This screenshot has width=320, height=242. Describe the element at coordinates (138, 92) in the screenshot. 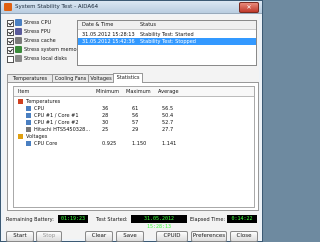

I see `stats-col-max: Maximum` at that location.